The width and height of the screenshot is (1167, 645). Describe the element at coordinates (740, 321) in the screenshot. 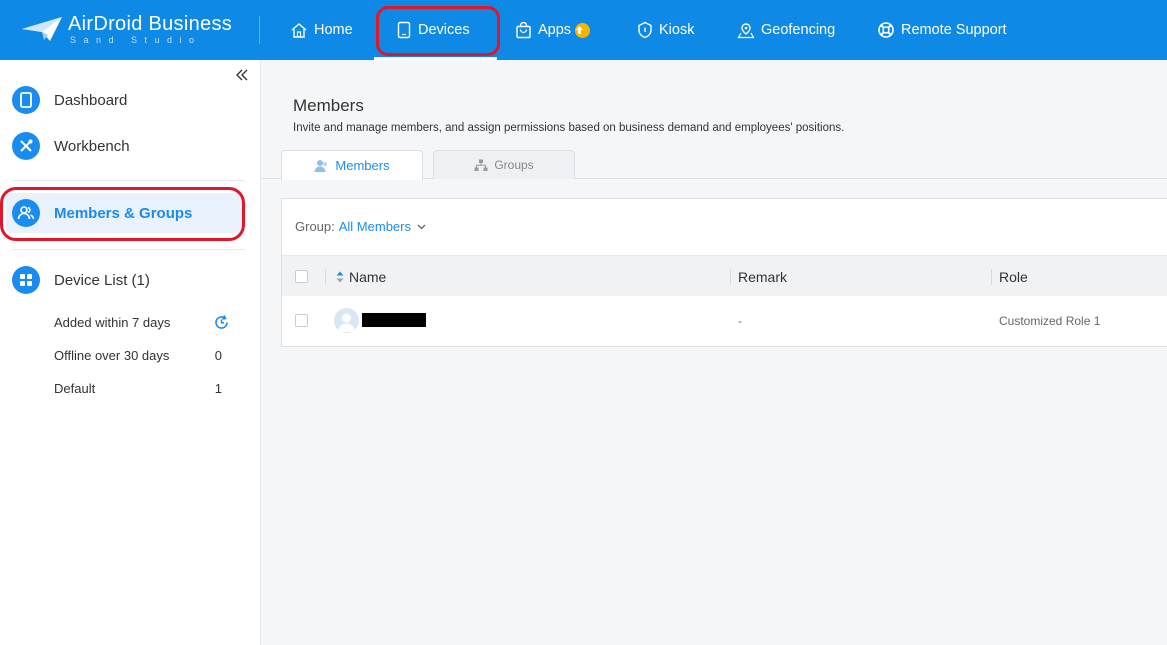

I see `member-remark: -` at that location.